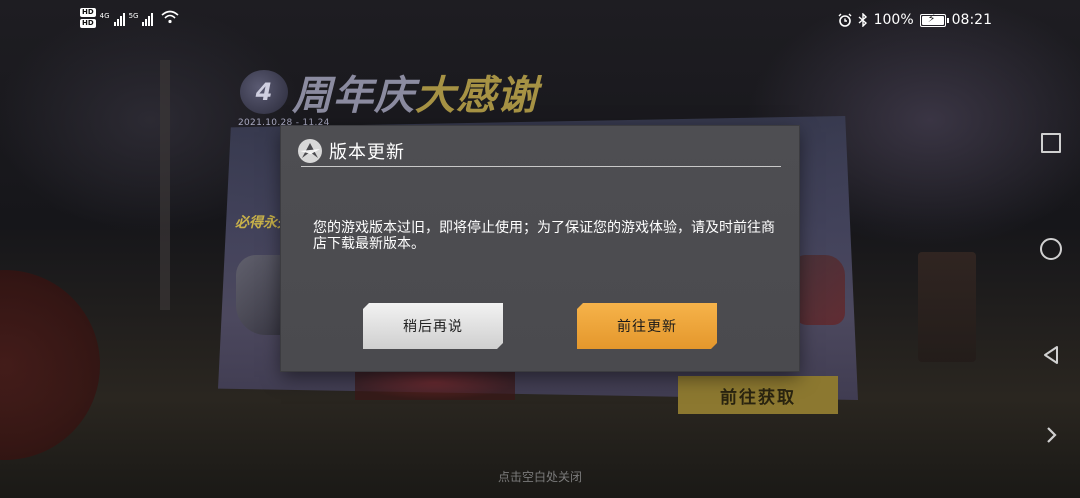 The image size is (1080, 498). I want to click on back-button, so click(1051, 355).